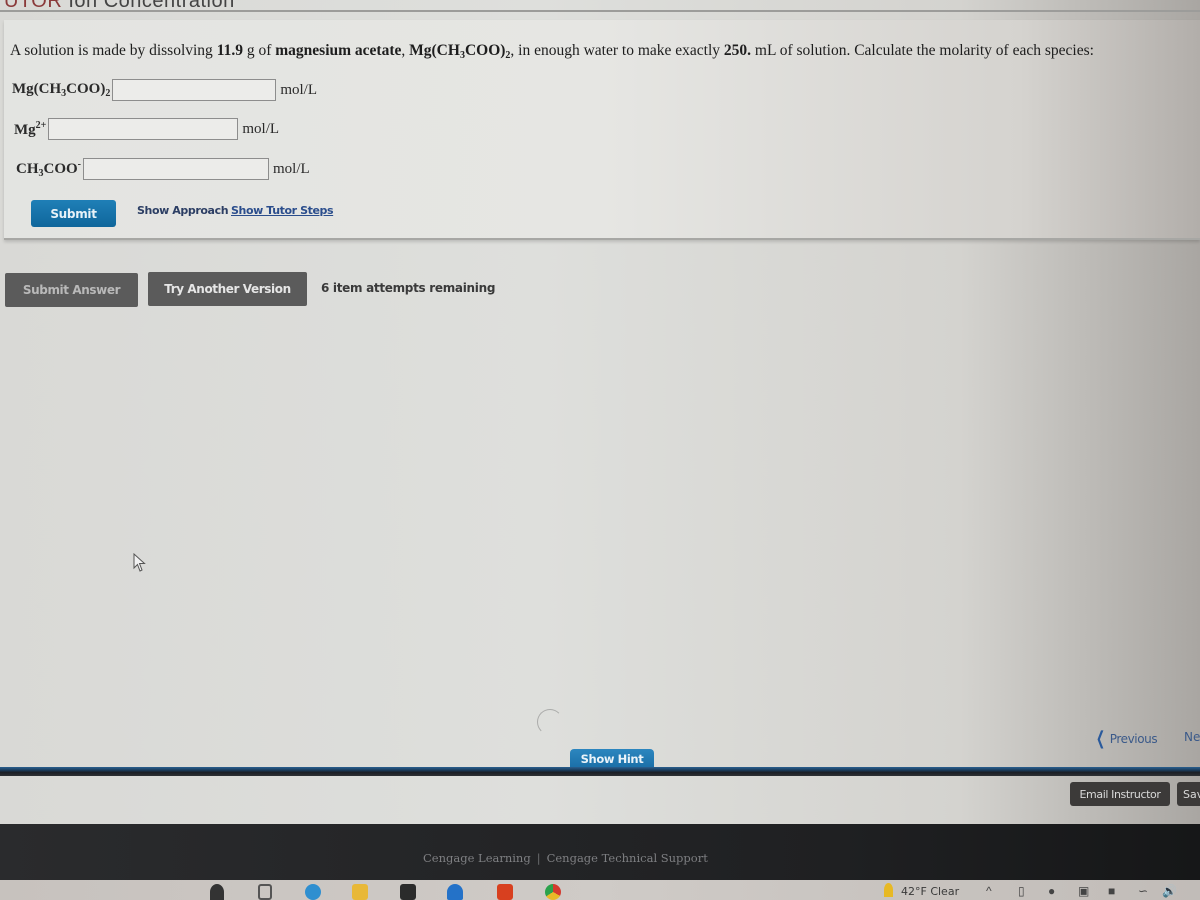 This screenshot has width=1200, height=900. Describe the element at coordinates (1192, 737) in the screenshot. I see `next-button: Next` at that location.